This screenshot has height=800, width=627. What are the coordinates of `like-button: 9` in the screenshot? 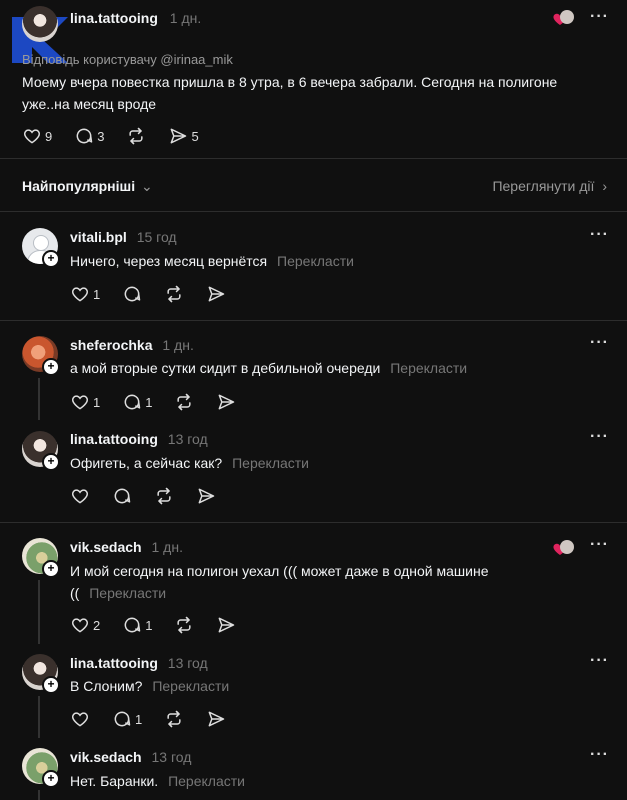 It's located at (37, 136).